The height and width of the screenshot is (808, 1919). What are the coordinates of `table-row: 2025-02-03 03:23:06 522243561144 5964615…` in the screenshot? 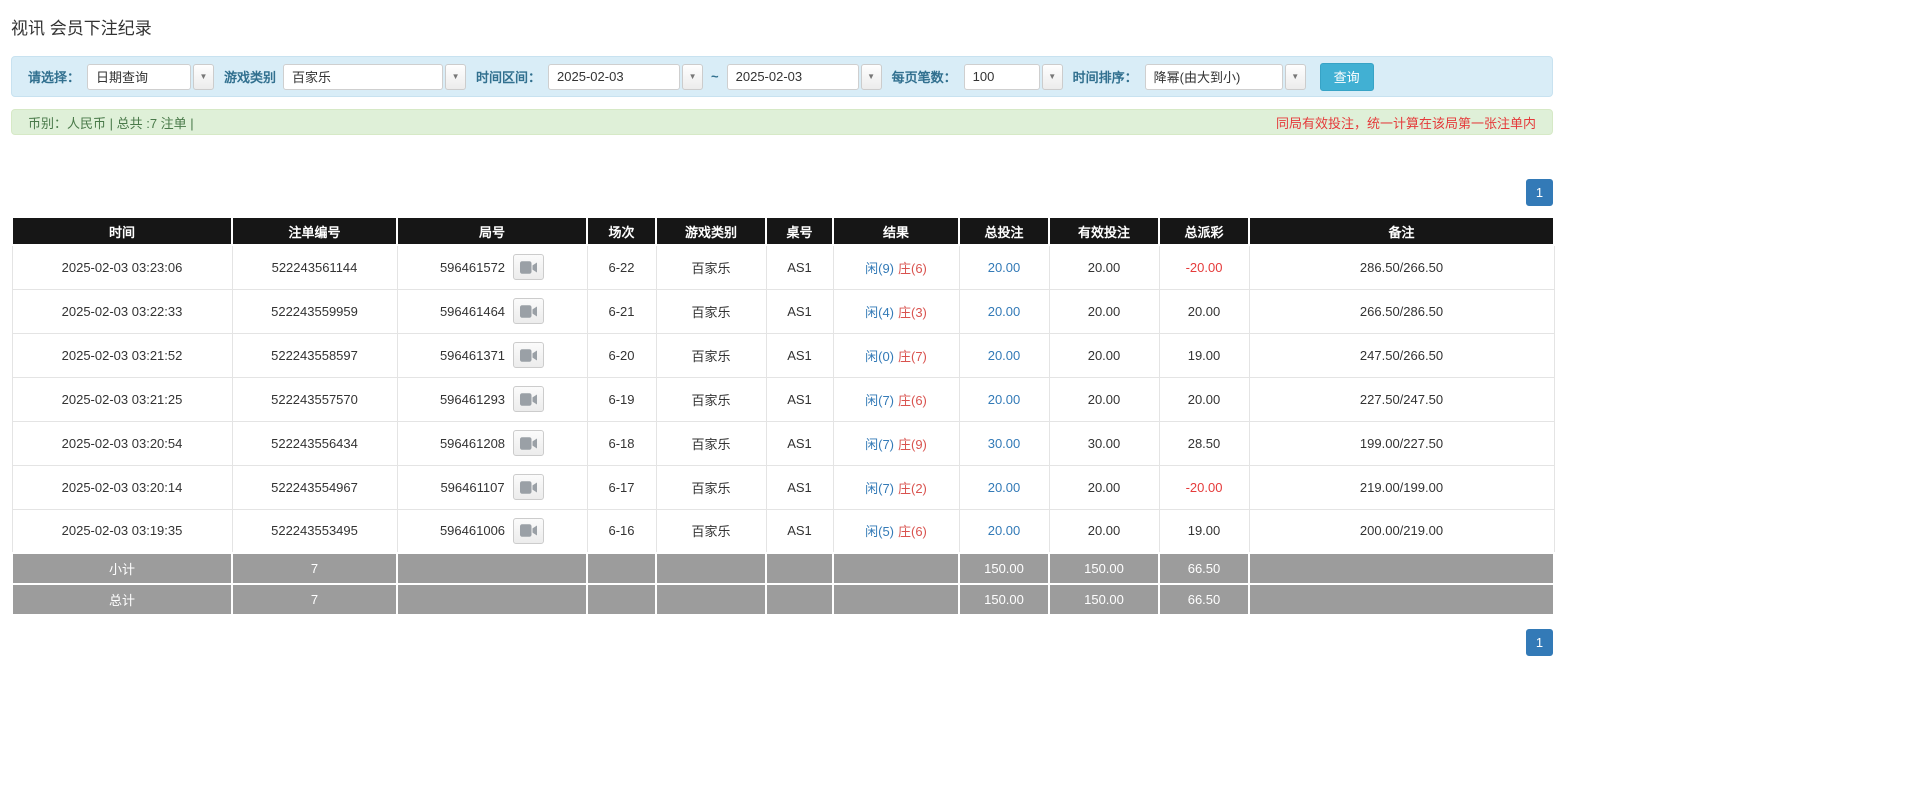 It's located at (783, 267).